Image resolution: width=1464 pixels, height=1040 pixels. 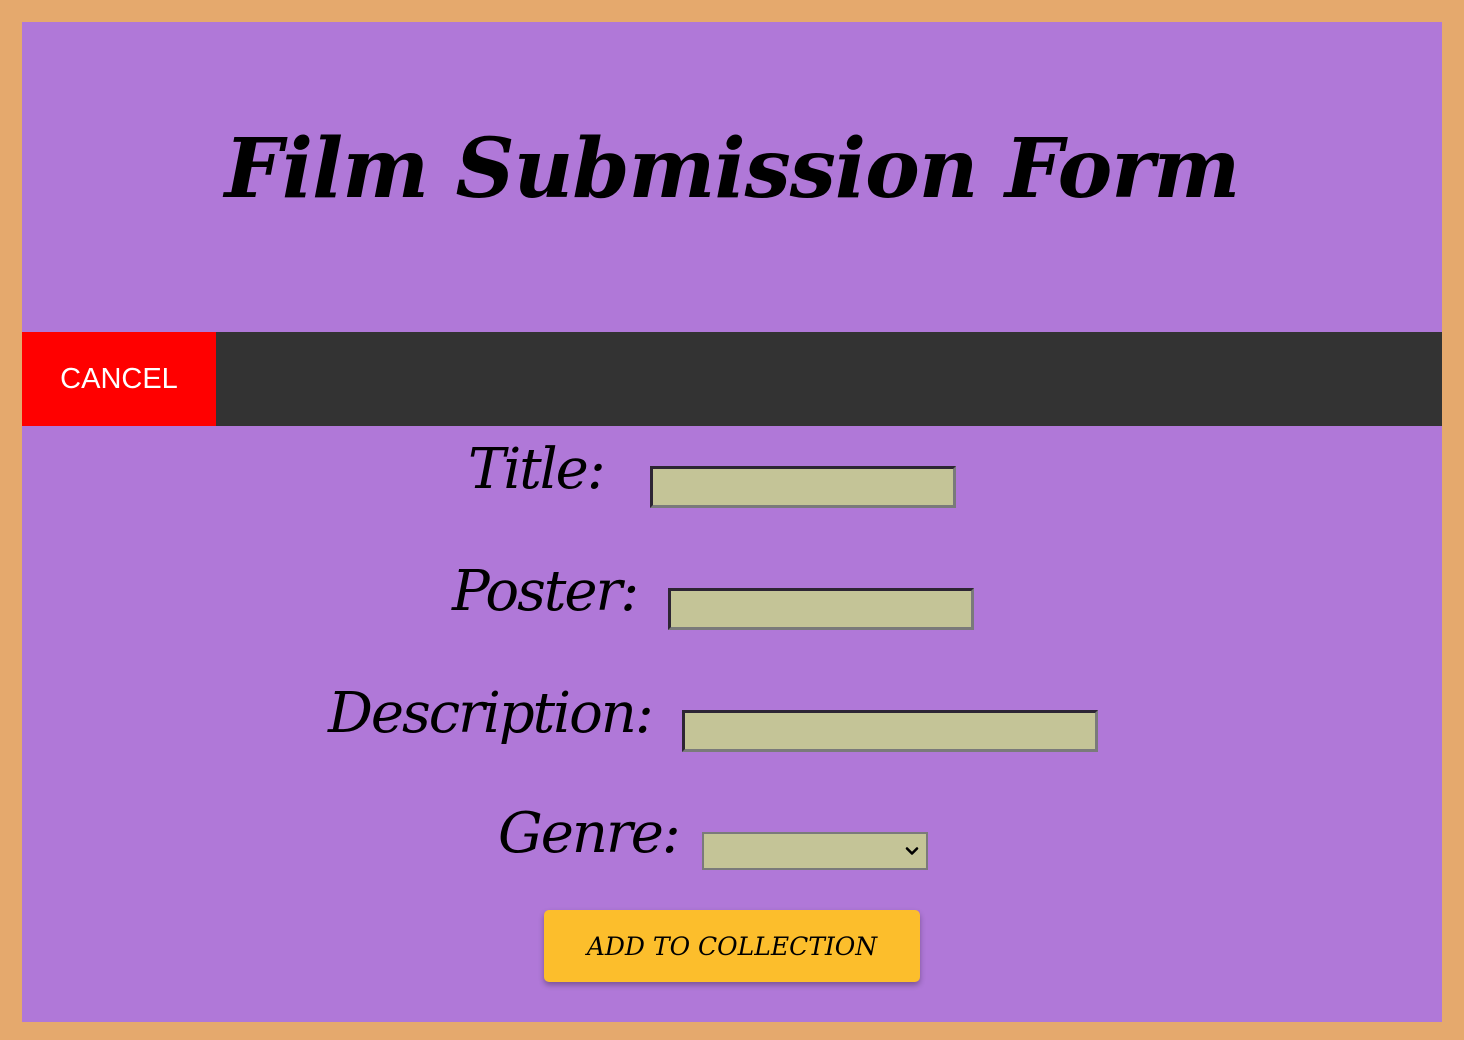 I want to click on poster-row: Poster:, so click(x=545, y=591).